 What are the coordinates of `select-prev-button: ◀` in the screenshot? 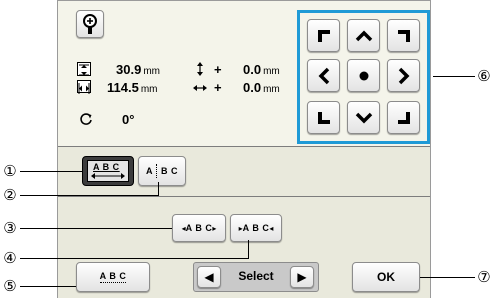 It's located at (209, 277).